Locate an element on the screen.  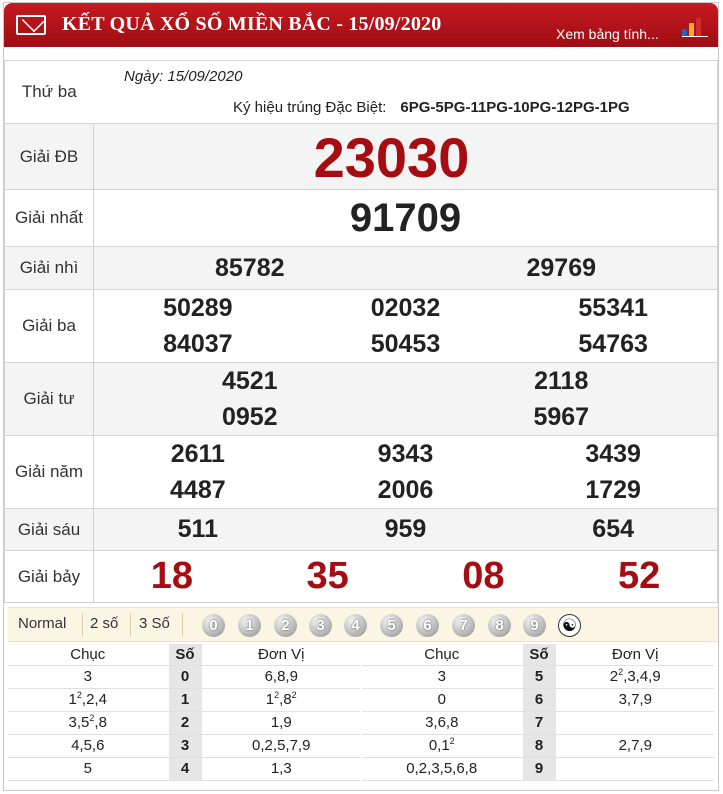
prize-number: 4487 is located at coordinates (198, 489).